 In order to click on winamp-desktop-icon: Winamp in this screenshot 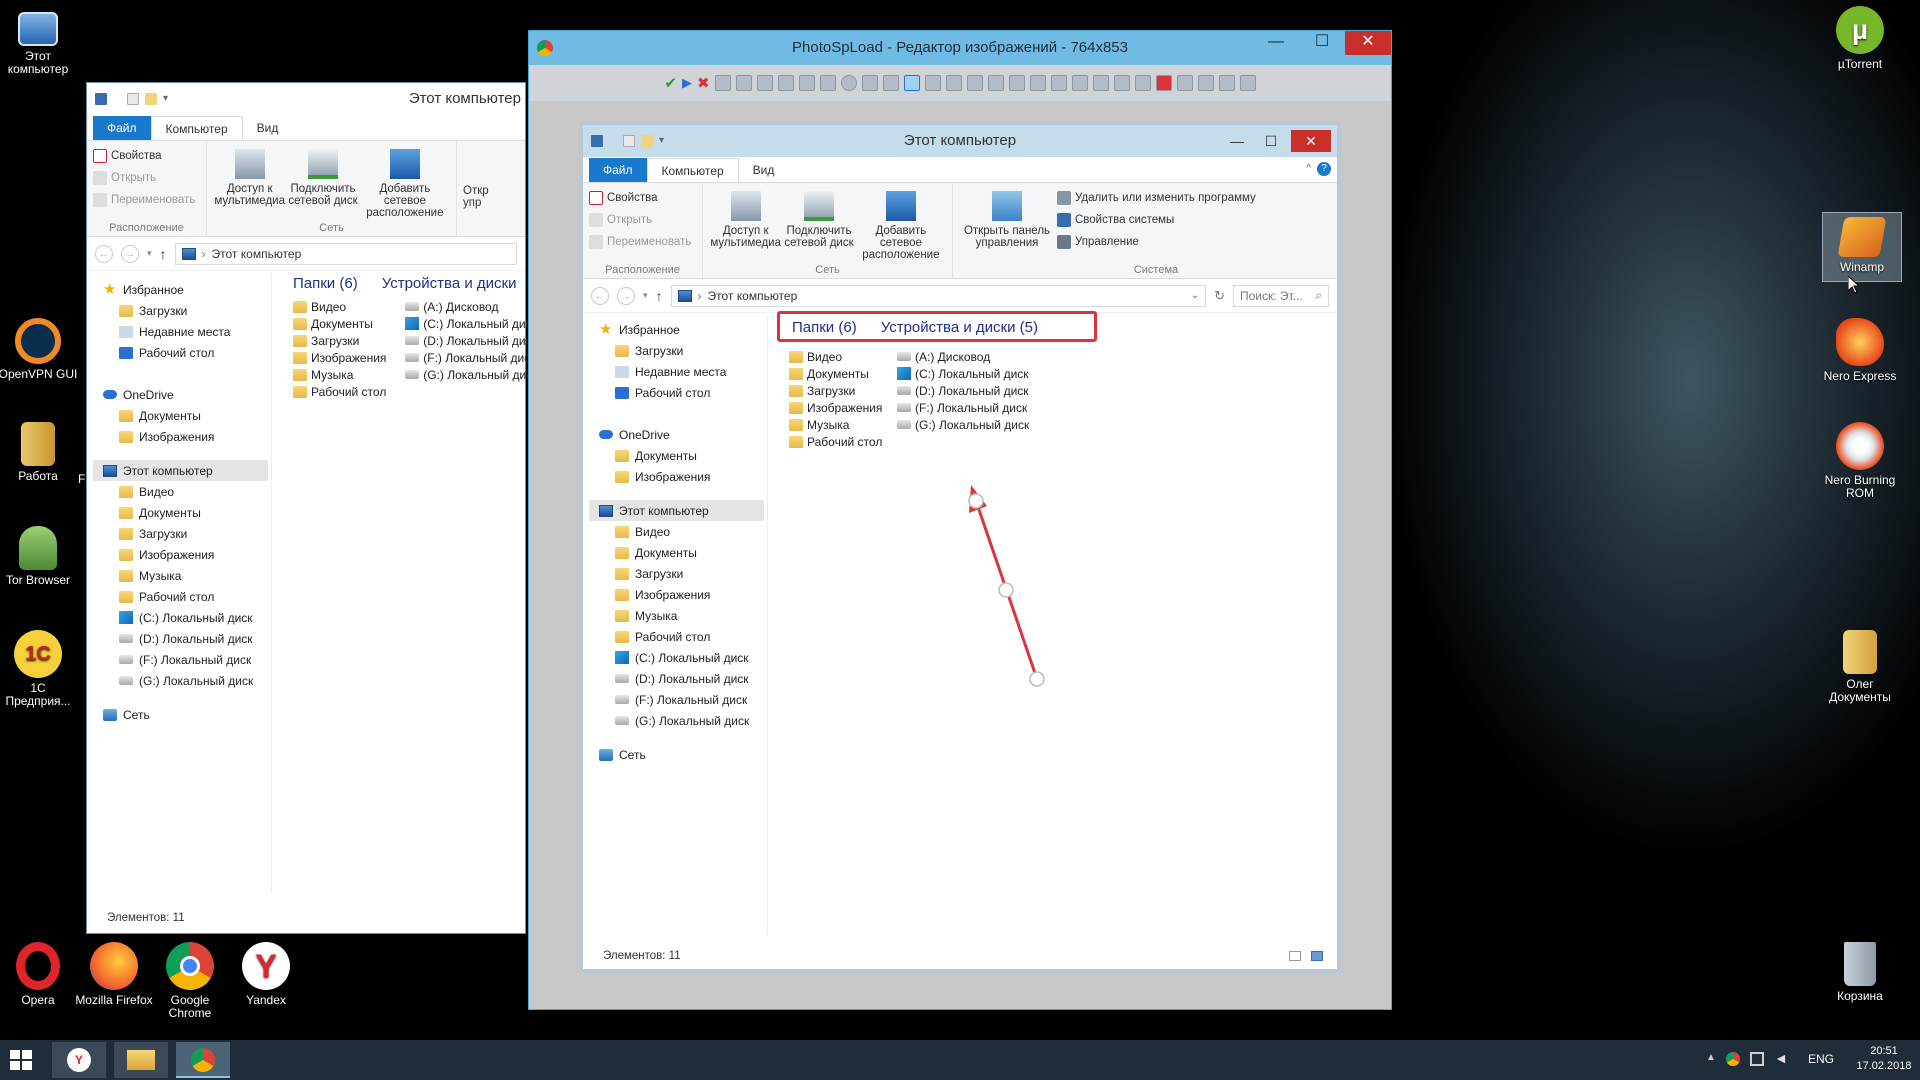, I will do `click(1862, 247)`.